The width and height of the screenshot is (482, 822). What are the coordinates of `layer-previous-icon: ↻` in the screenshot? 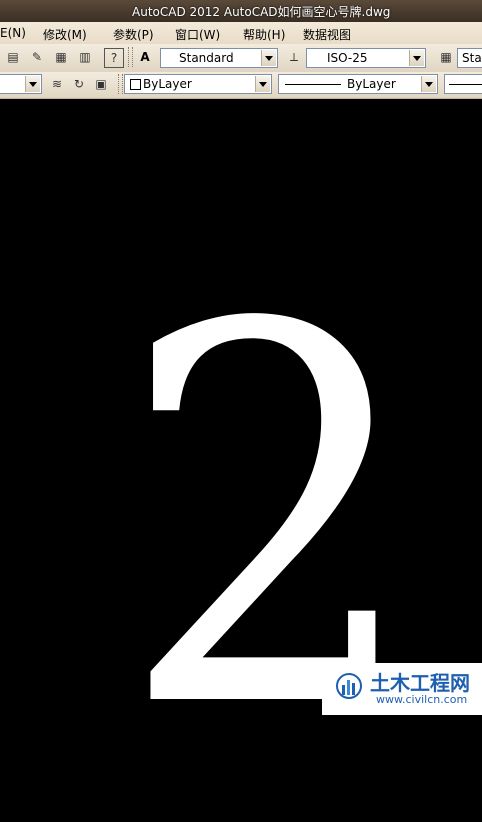 It's located at (79, 84).